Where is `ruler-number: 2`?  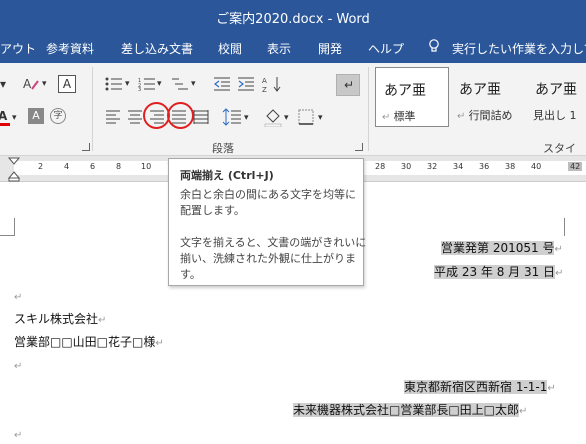
ruler-number: 2 is located at coordinates (41, 166).